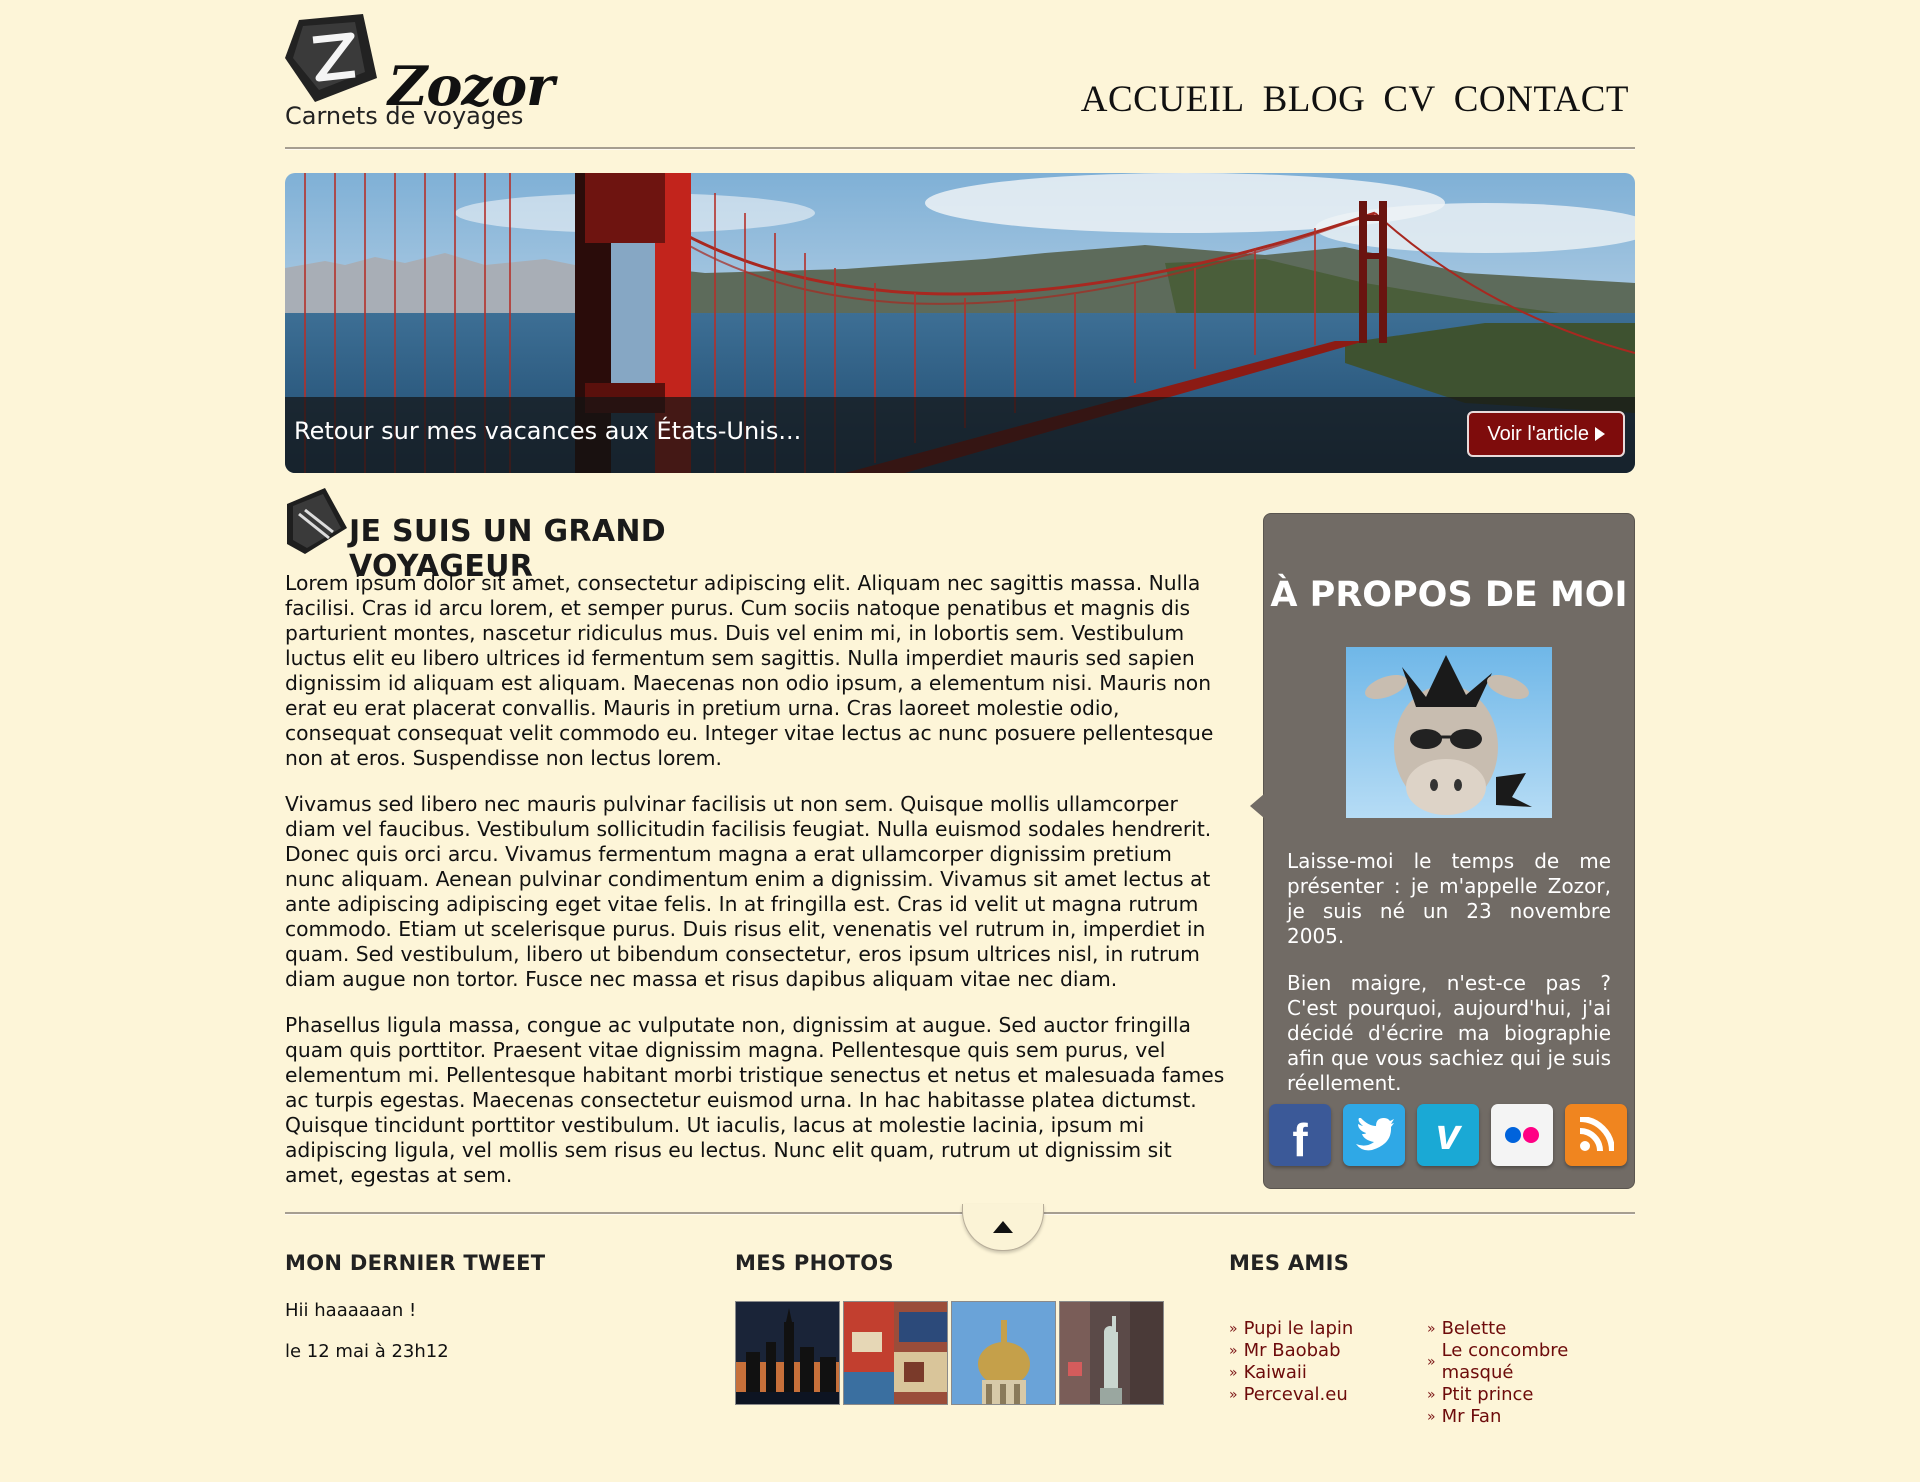 This screenshot has height=1482, width=1920. What do you see at coordinates (1163, 99) in the screenshot?
I see `nav-accueil: ACCUEIL` at bounding box center [1163, 99].